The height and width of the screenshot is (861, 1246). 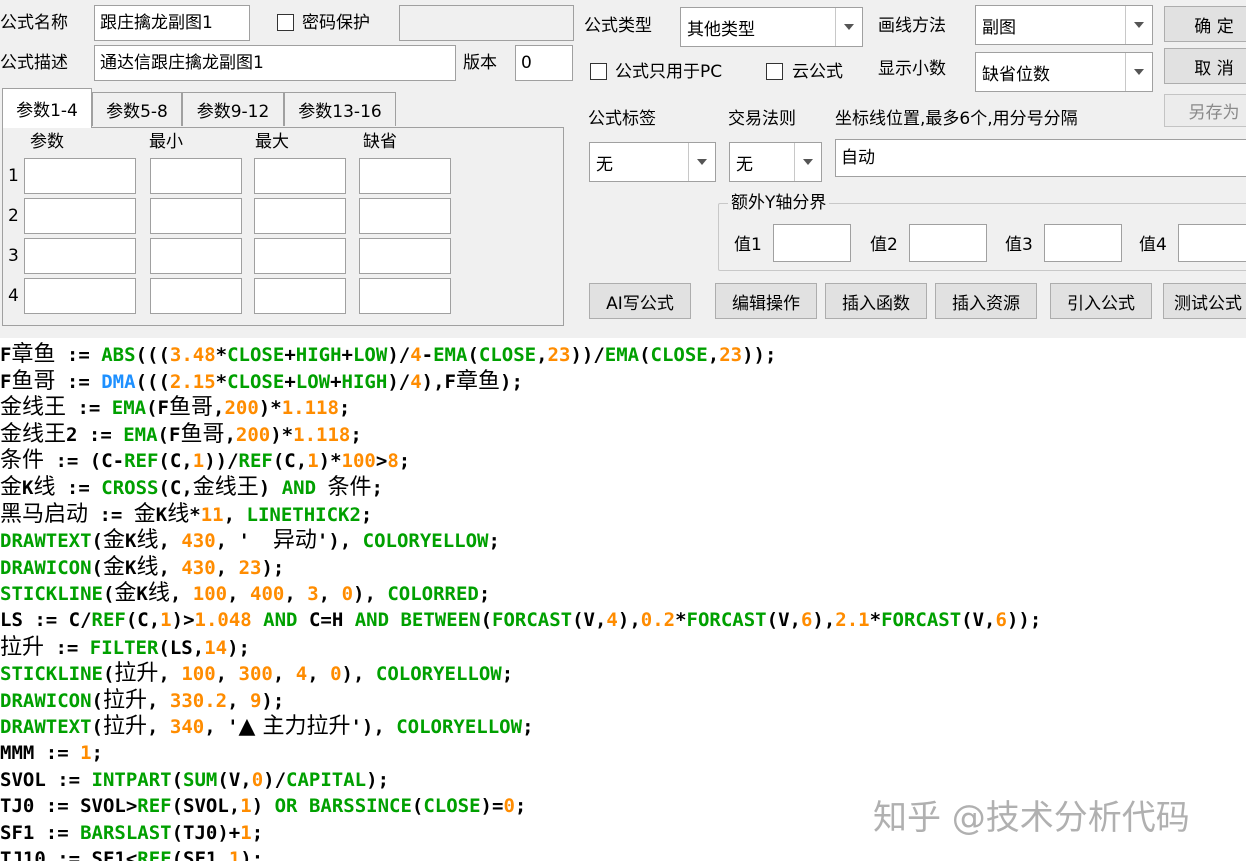 I want to click on code-token: 线, so click(x=44, y=487).